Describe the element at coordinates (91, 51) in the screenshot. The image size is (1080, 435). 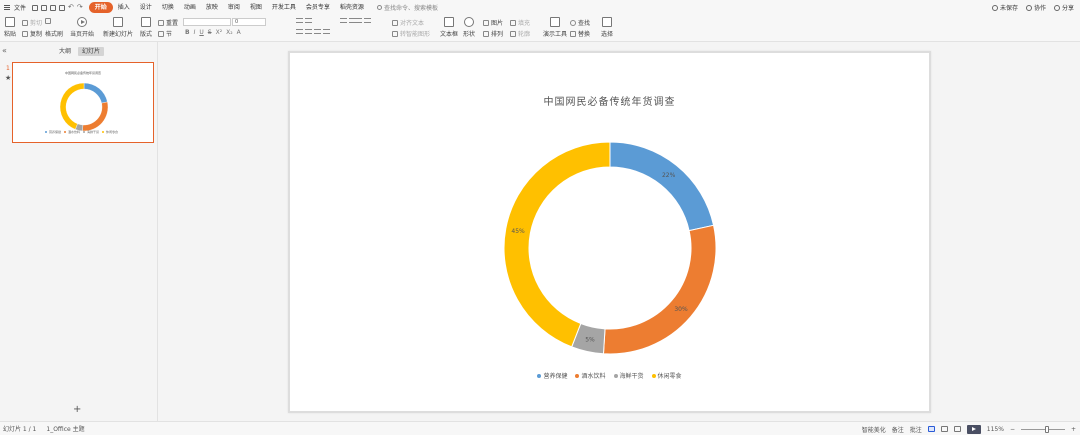
I see `tab-slides: 幻灯片` at that location.